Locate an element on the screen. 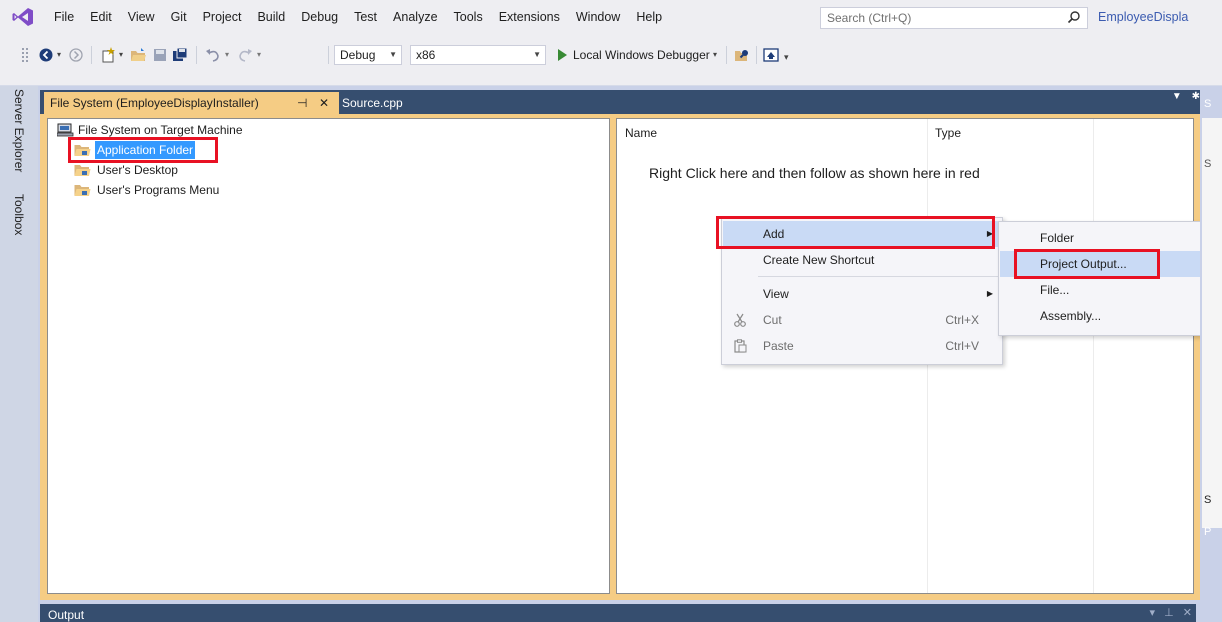  tab-server-explorer: Server Explorer is located at coordinates (19, 130).